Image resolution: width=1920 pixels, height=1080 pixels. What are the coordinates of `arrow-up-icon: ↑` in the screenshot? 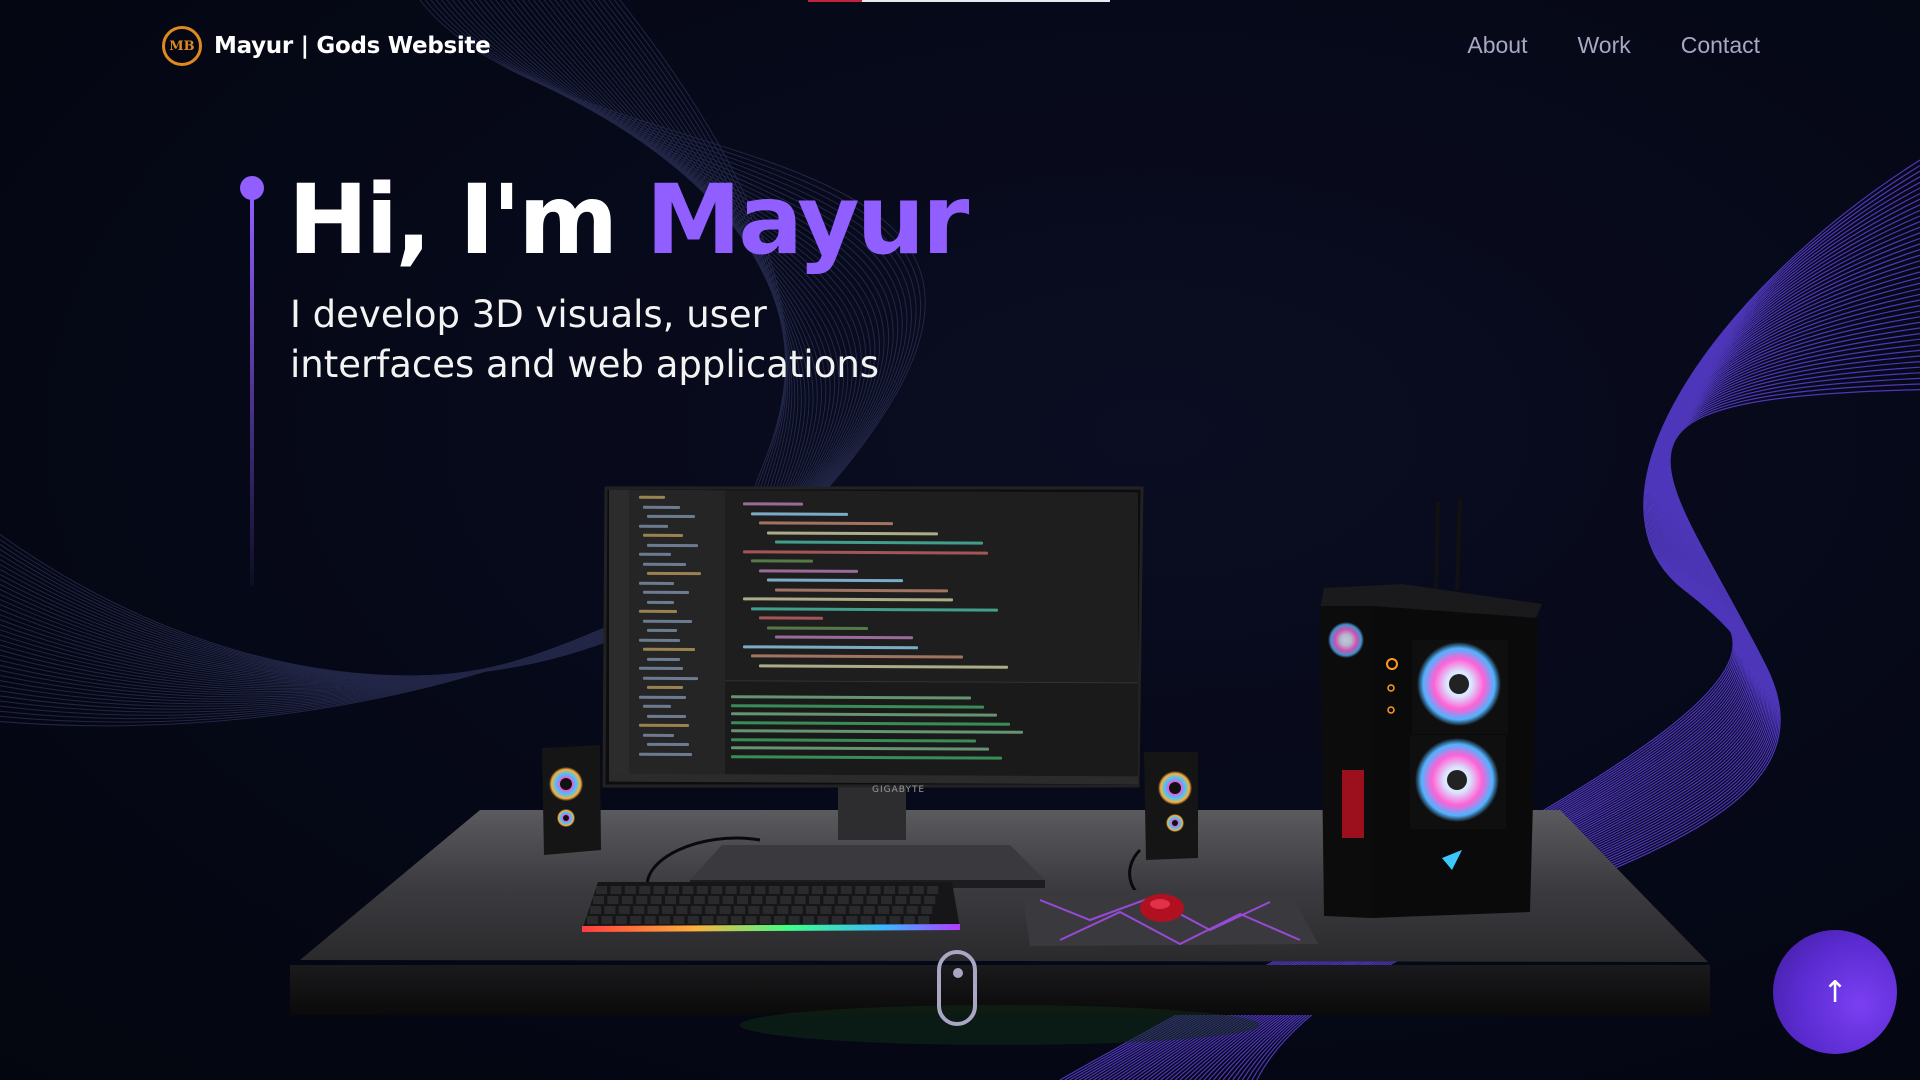 It's located at (1835, 992).